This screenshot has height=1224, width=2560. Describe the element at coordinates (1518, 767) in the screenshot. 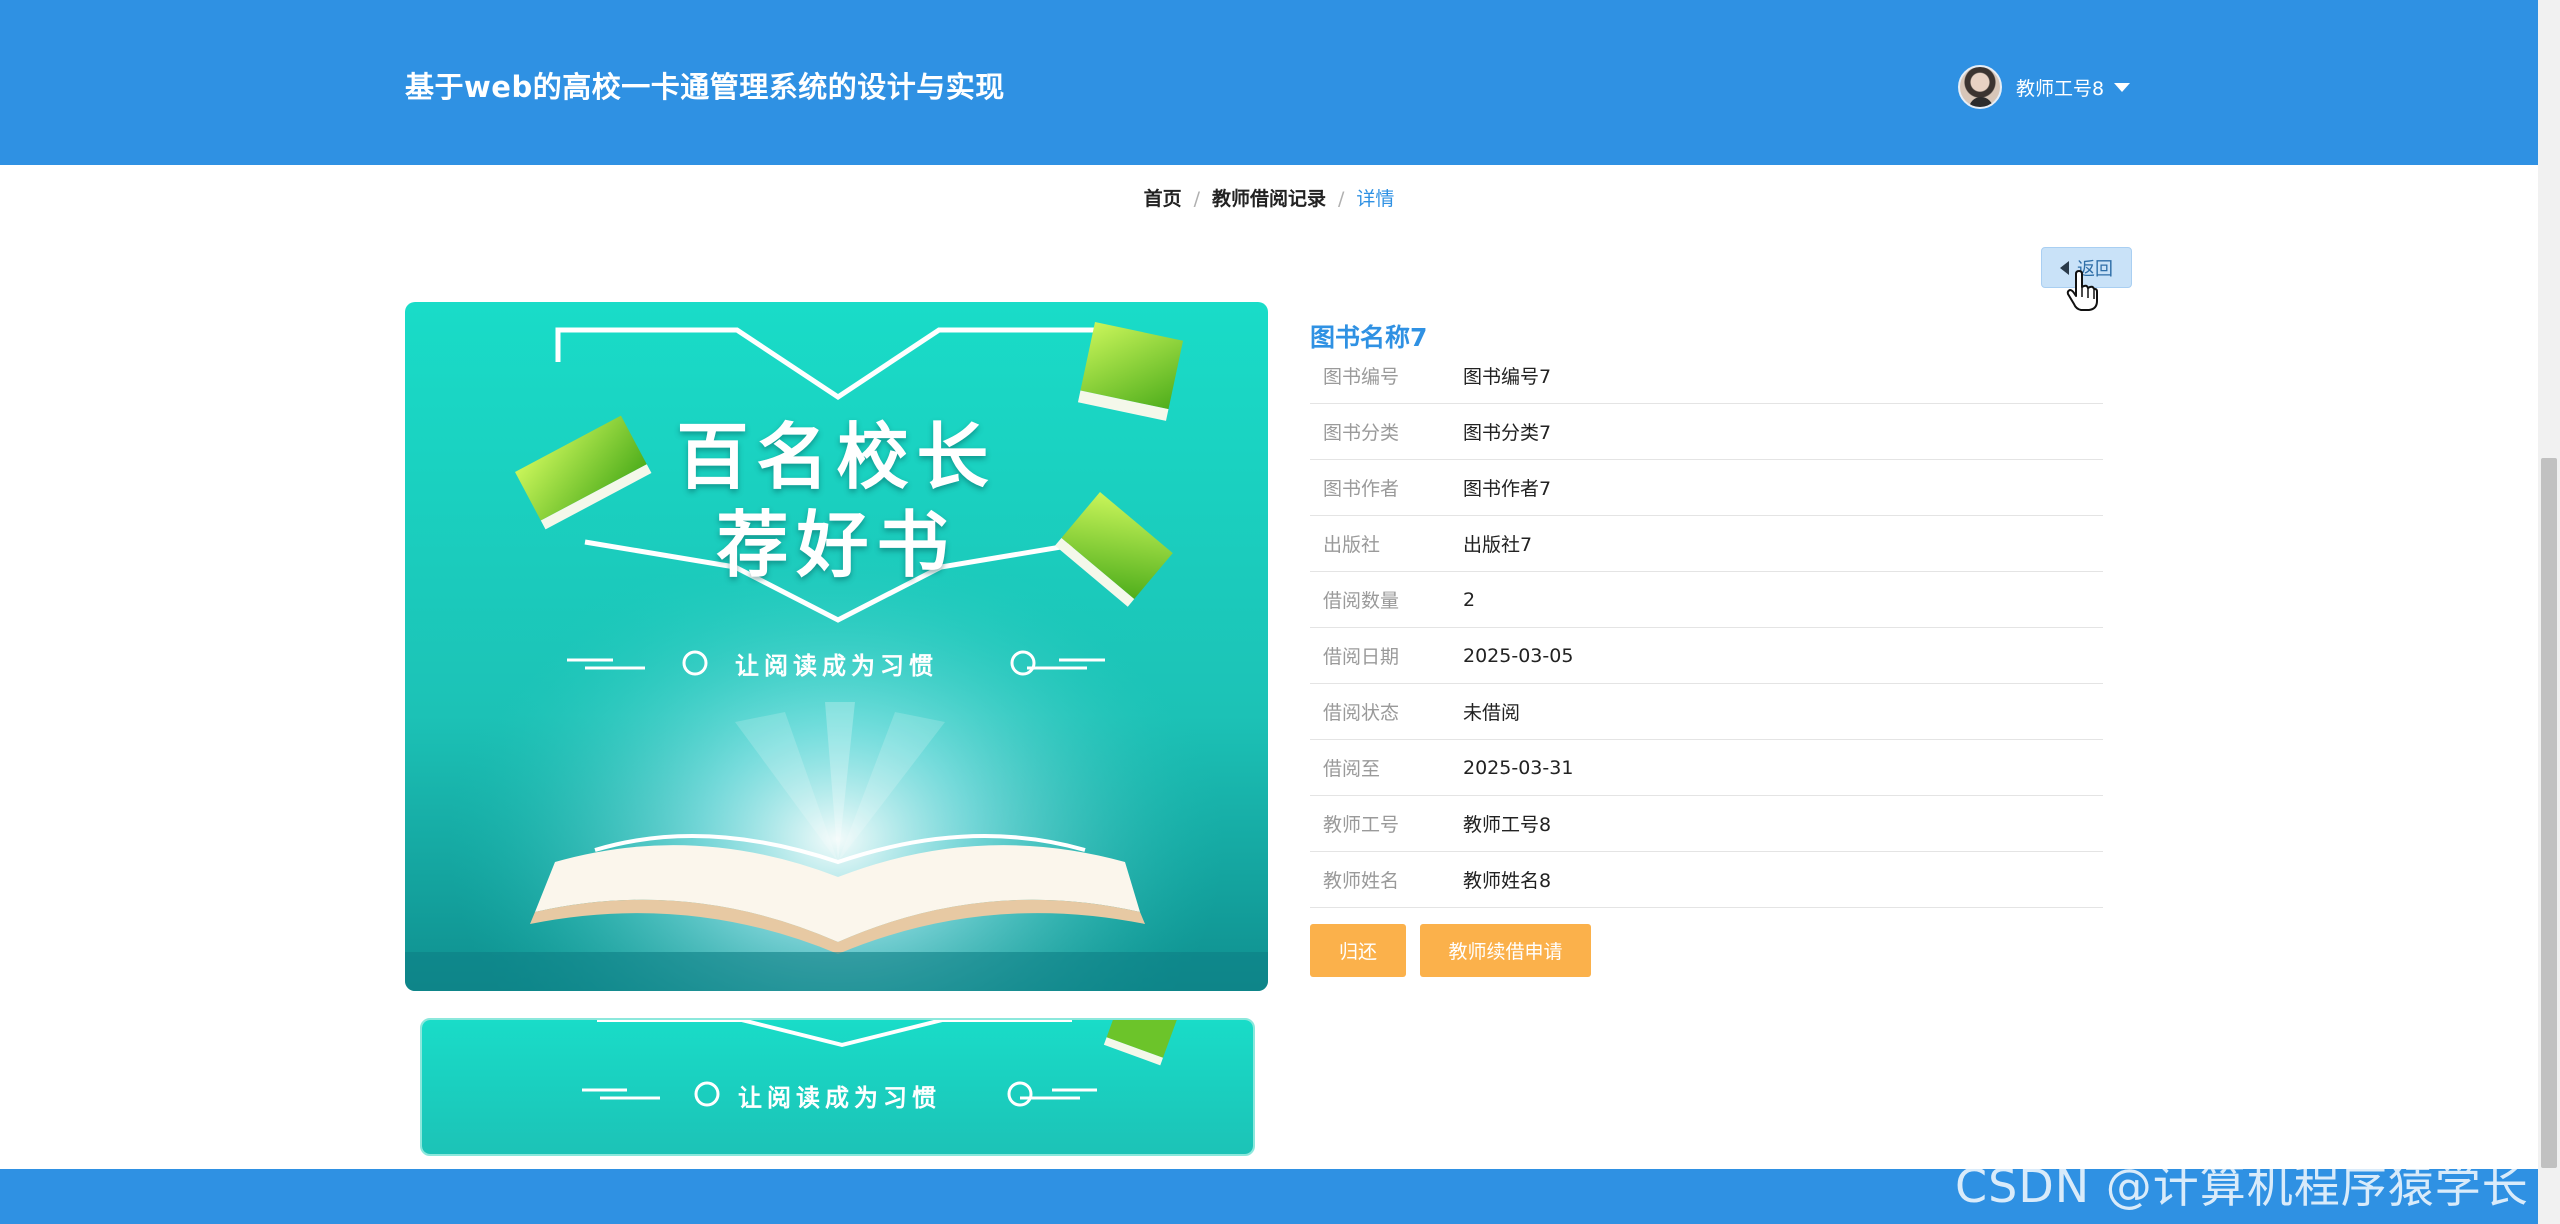

I see `detail-value: 2025-03-31` at that location.